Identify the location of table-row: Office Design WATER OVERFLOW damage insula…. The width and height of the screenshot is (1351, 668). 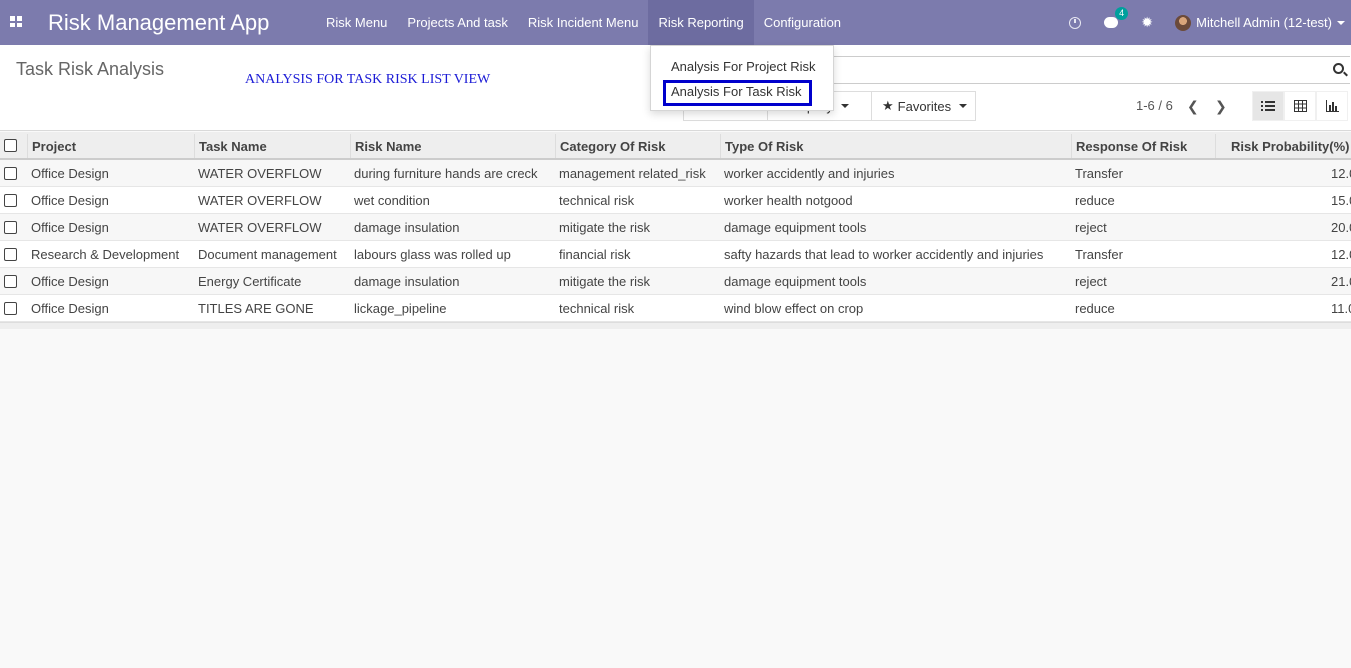
(675, 227).